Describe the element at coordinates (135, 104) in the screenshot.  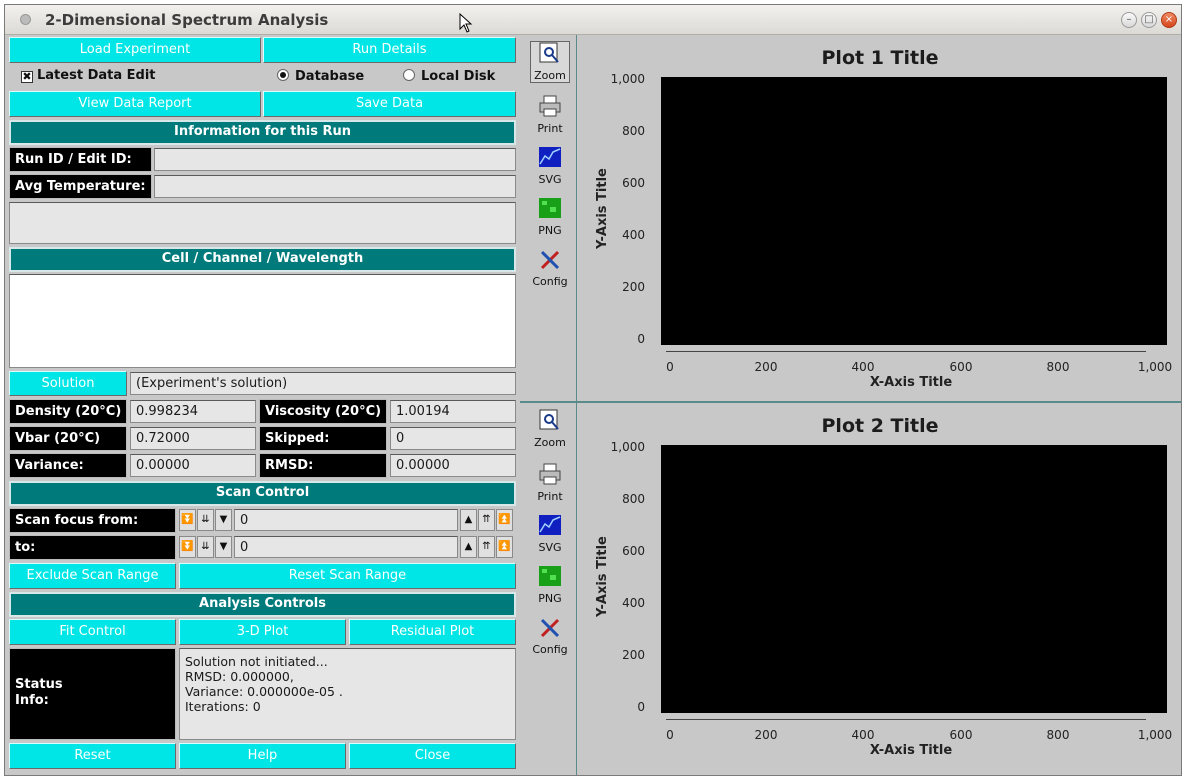
I see `view-data-report-button: View Data Report` at that location.